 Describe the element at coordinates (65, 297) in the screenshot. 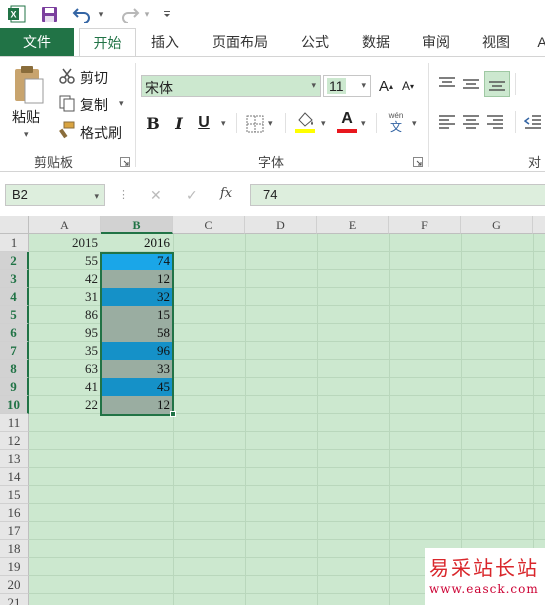

I see `cell-a: 31` at that location.